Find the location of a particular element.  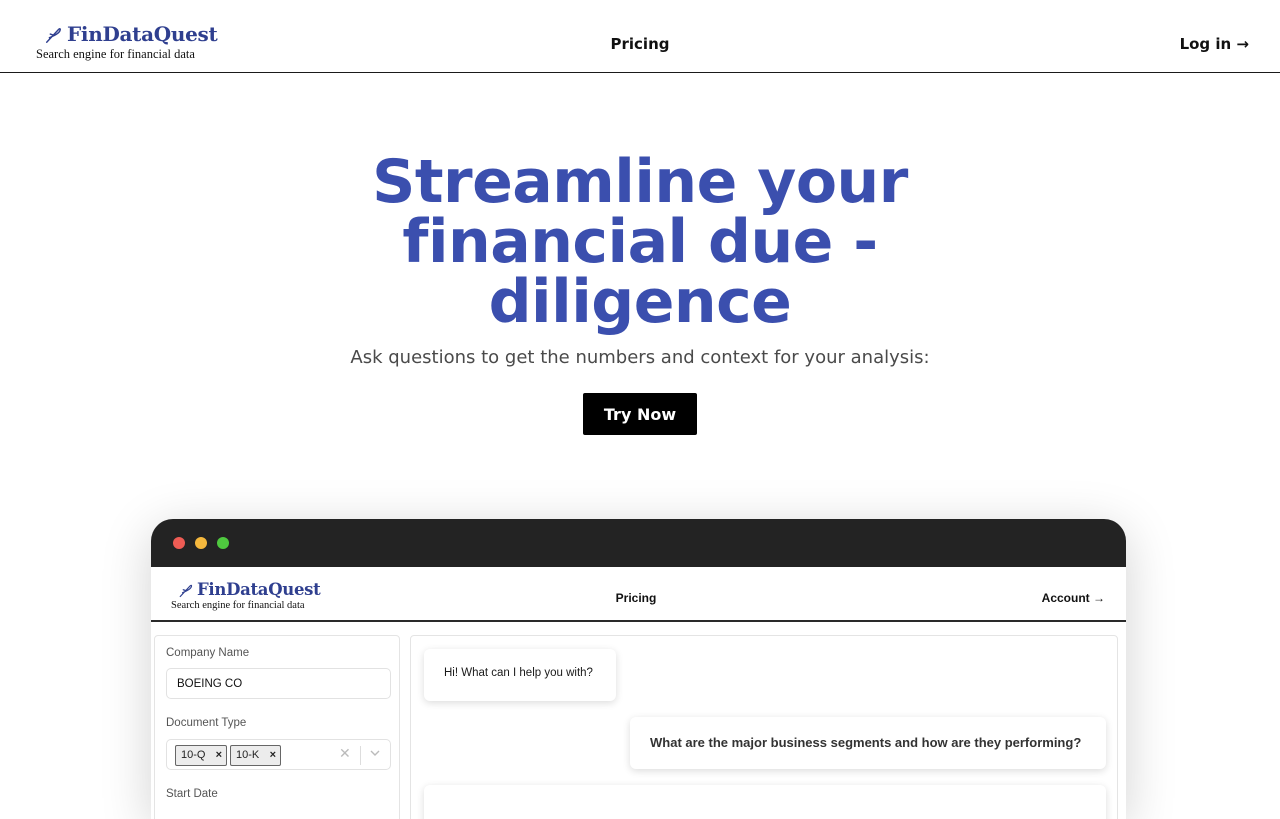

nav-login-link: Log in → is located at coordinates (1214, 44).